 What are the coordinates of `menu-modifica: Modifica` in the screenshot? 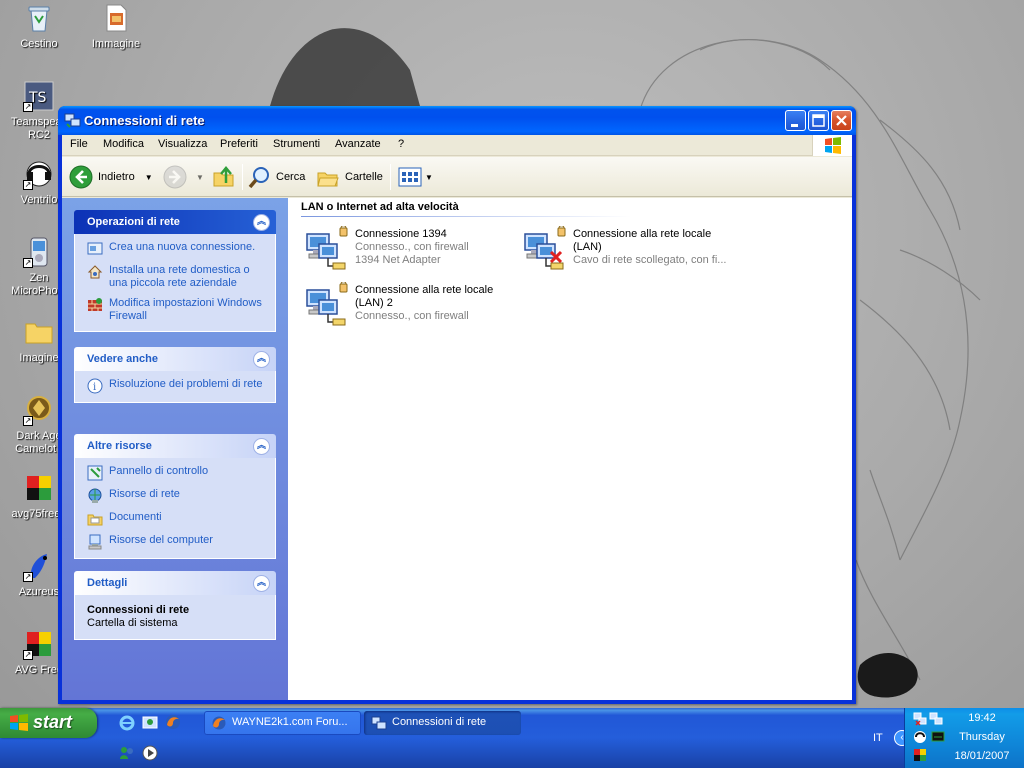 It's located at (123, 144).